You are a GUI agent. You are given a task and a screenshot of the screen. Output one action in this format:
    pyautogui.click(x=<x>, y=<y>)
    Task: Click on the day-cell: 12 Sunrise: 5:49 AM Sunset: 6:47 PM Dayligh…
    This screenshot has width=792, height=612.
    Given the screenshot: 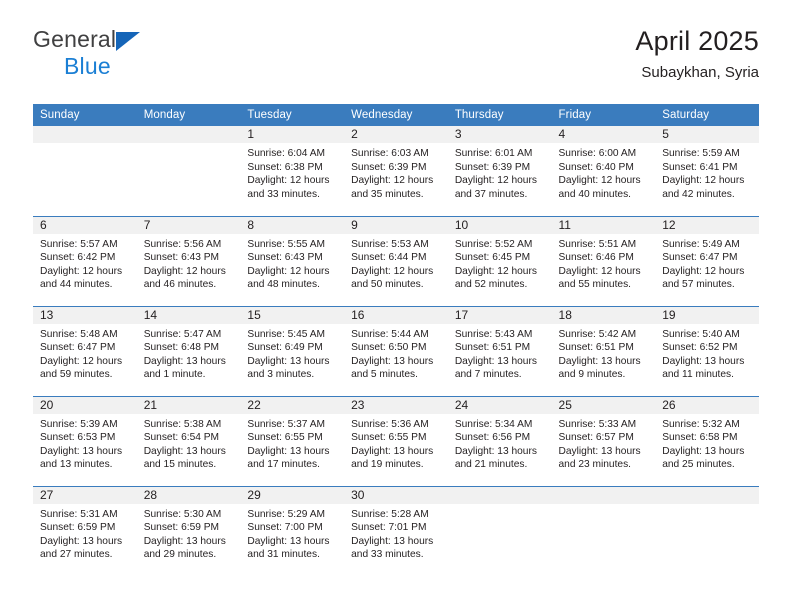 What is the action you would take?
    pyautogui.click(x=707, y=260)
    